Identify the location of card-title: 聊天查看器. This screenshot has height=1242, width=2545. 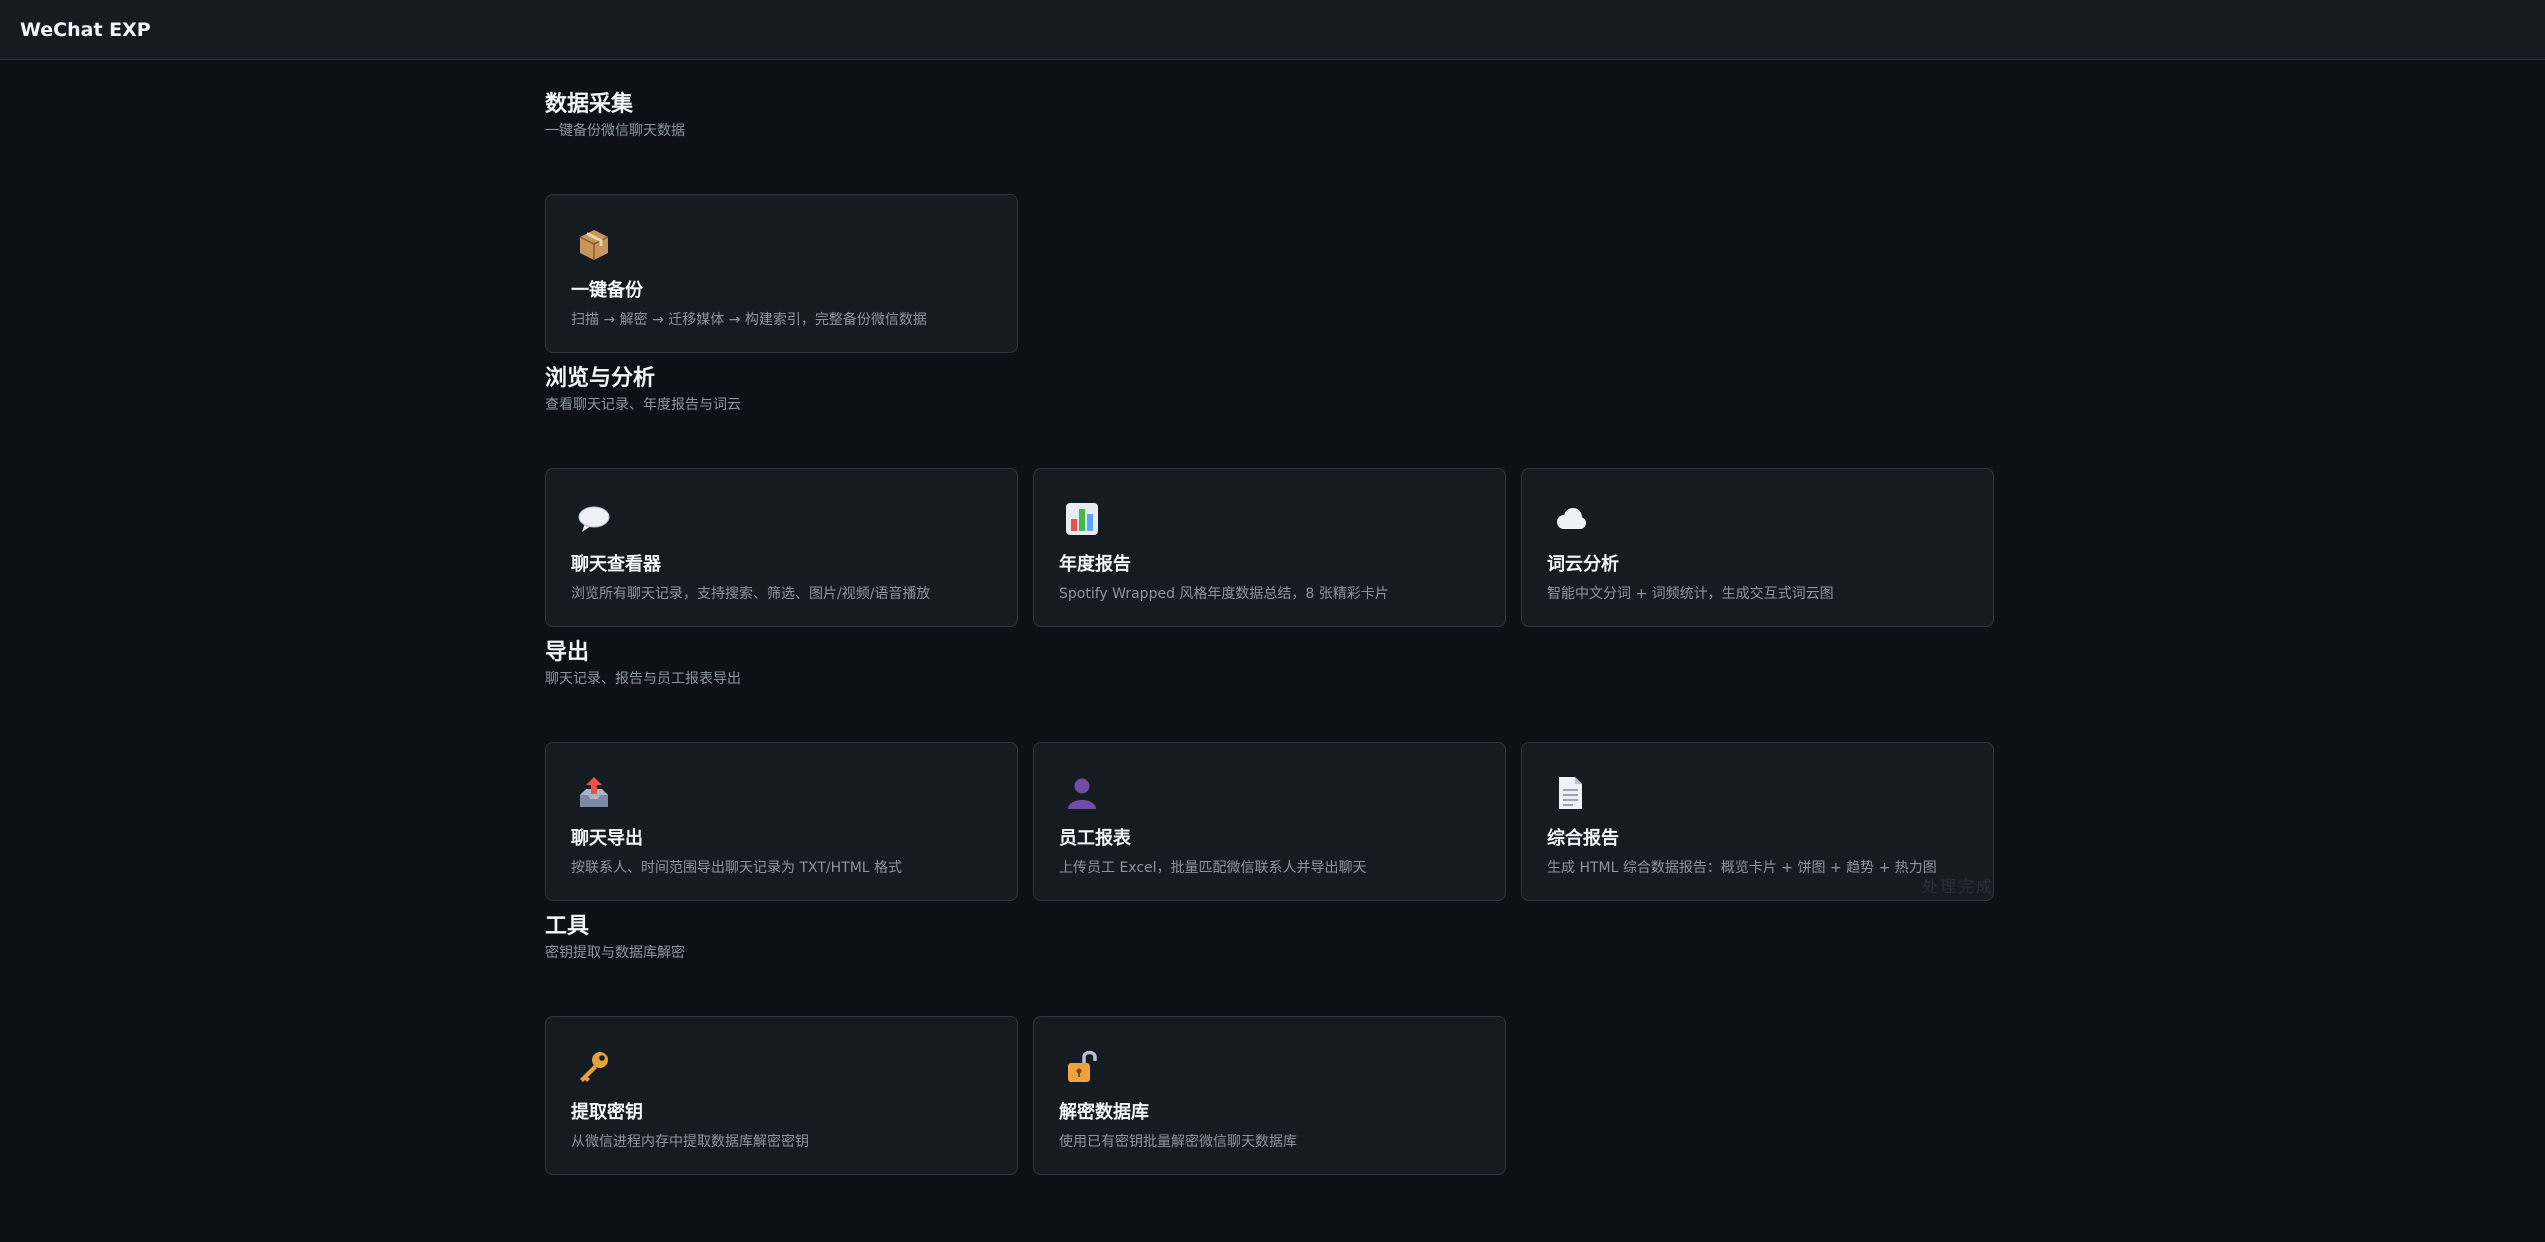
(616, 564).